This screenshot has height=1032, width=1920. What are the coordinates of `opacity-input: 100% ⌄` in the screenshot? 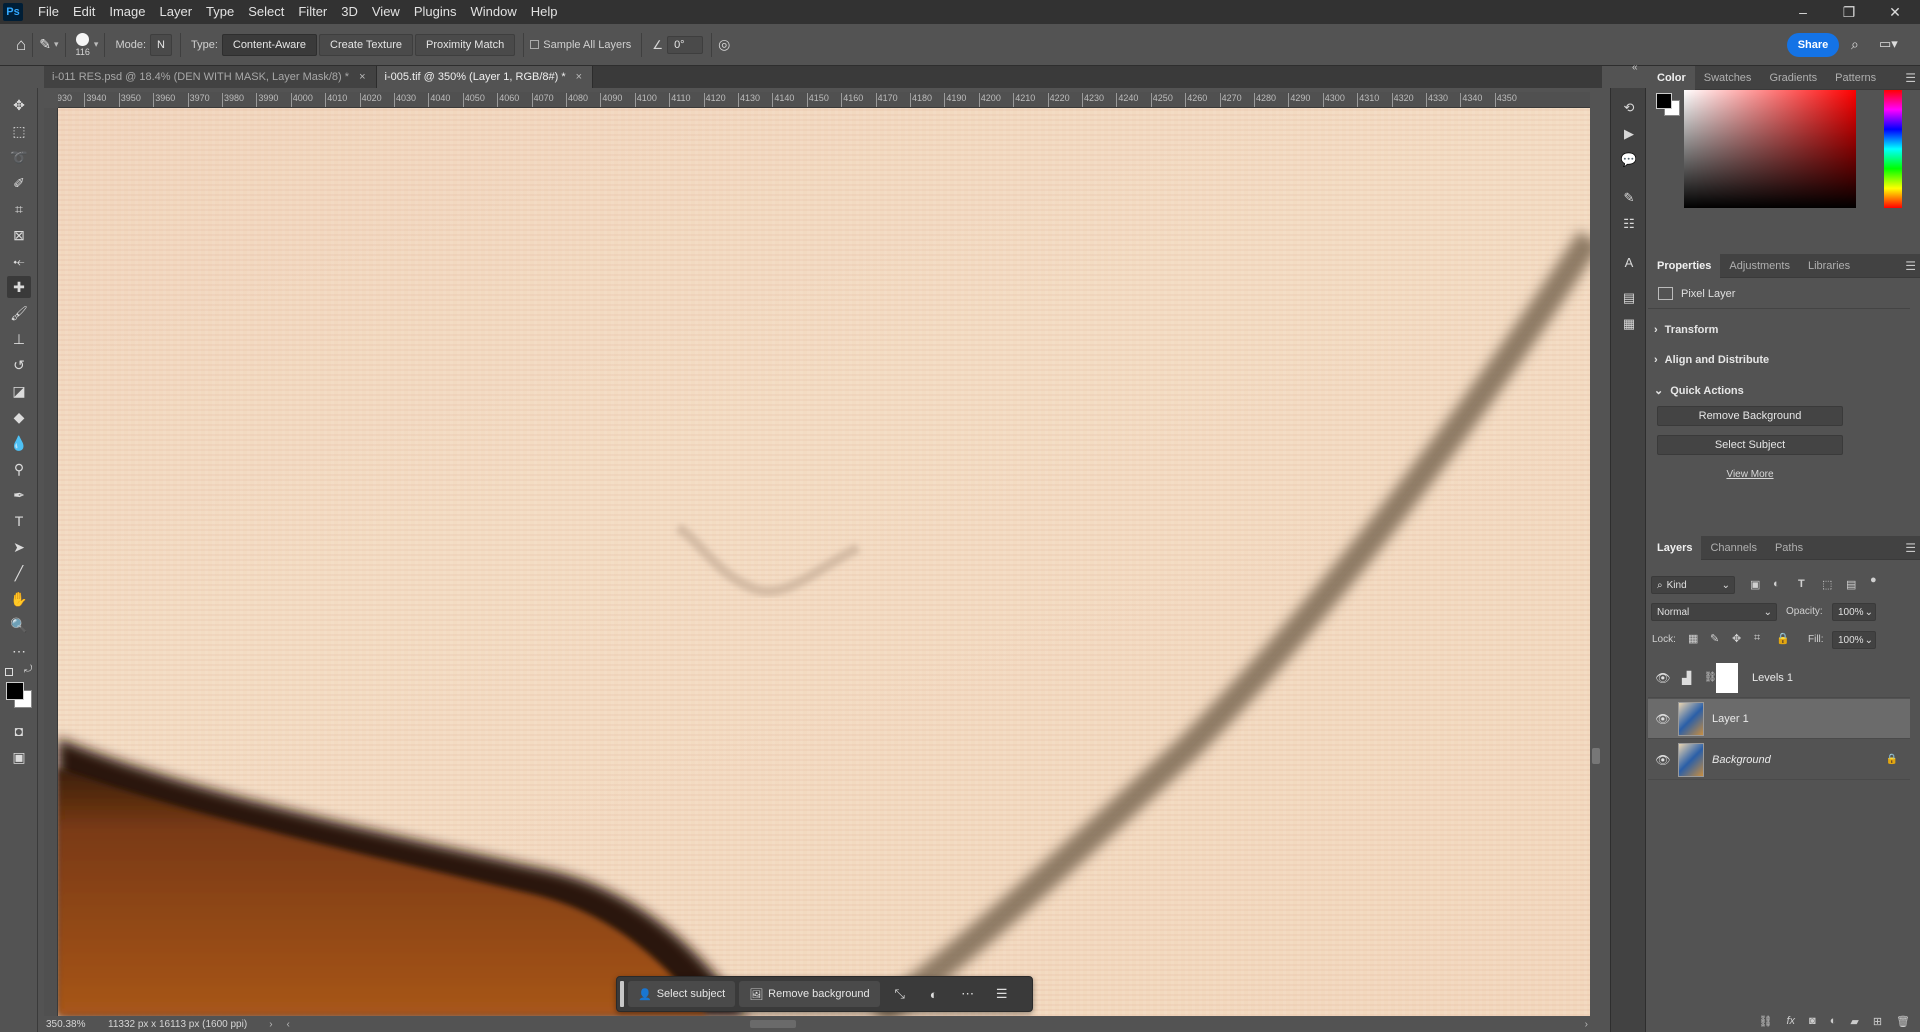 It's located at (1854, 612).